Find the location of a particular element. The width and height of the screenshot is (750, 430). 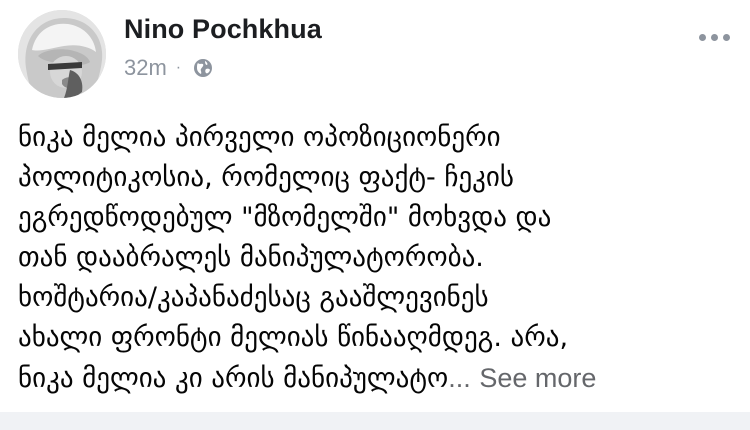

author-name: Nino Pochkhua is located at coordinates (223, 29).